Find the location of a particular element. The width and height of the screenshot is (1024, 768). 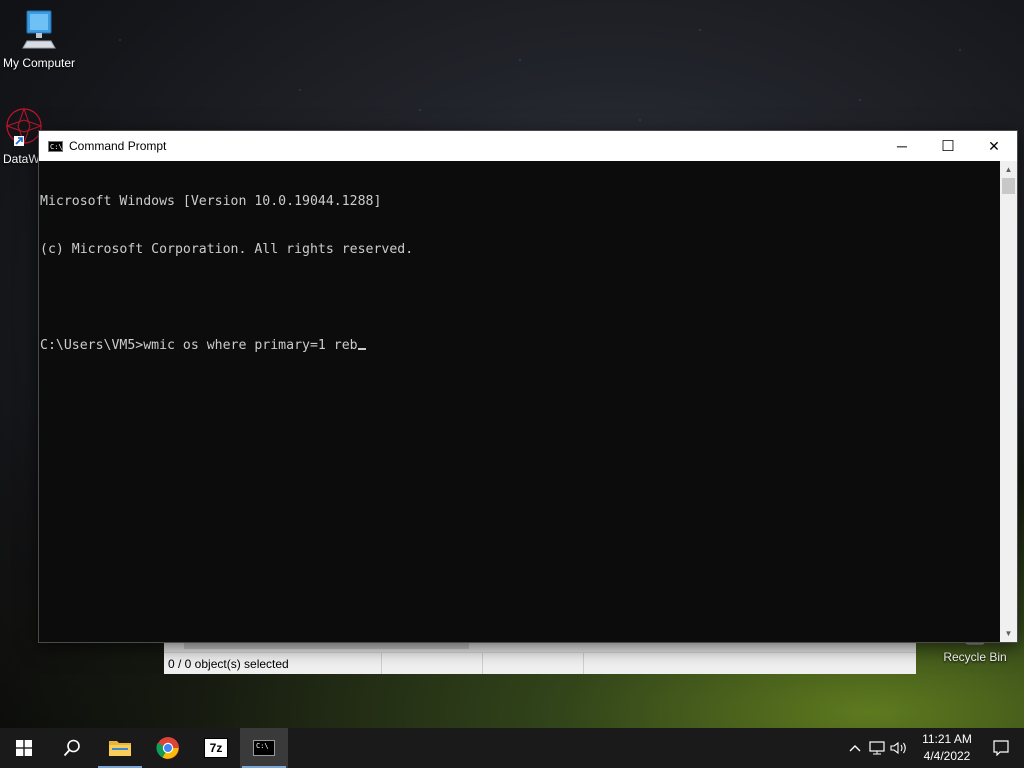

7zip-icon-label: 7z is located at coordinates (216, 748).